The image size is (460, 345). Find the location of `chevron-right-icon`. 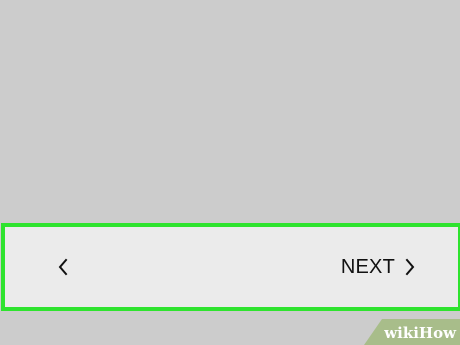

chevron-right-icon is located at coordinates (410, 267).